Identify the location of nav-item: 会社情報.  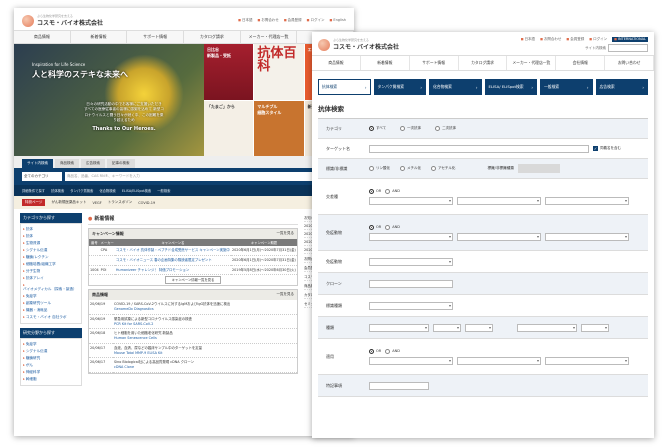
(581, 63).